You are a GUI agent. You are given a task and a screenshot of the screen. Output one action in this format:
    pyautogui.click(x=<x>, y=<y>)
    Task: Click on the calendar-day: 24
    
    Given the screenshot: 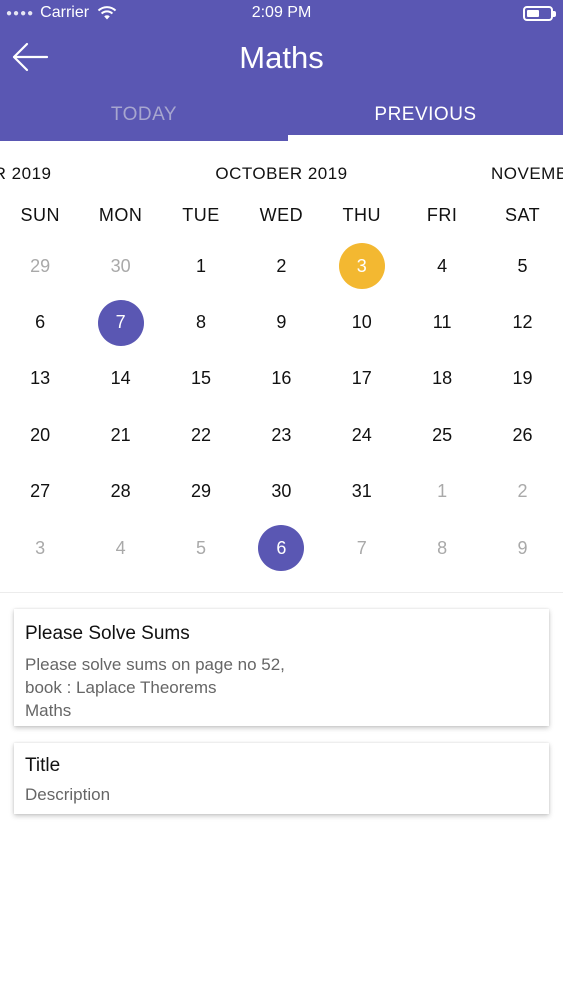 What is the action you would take?
    pyautogui.click(x=362, y=435)
    